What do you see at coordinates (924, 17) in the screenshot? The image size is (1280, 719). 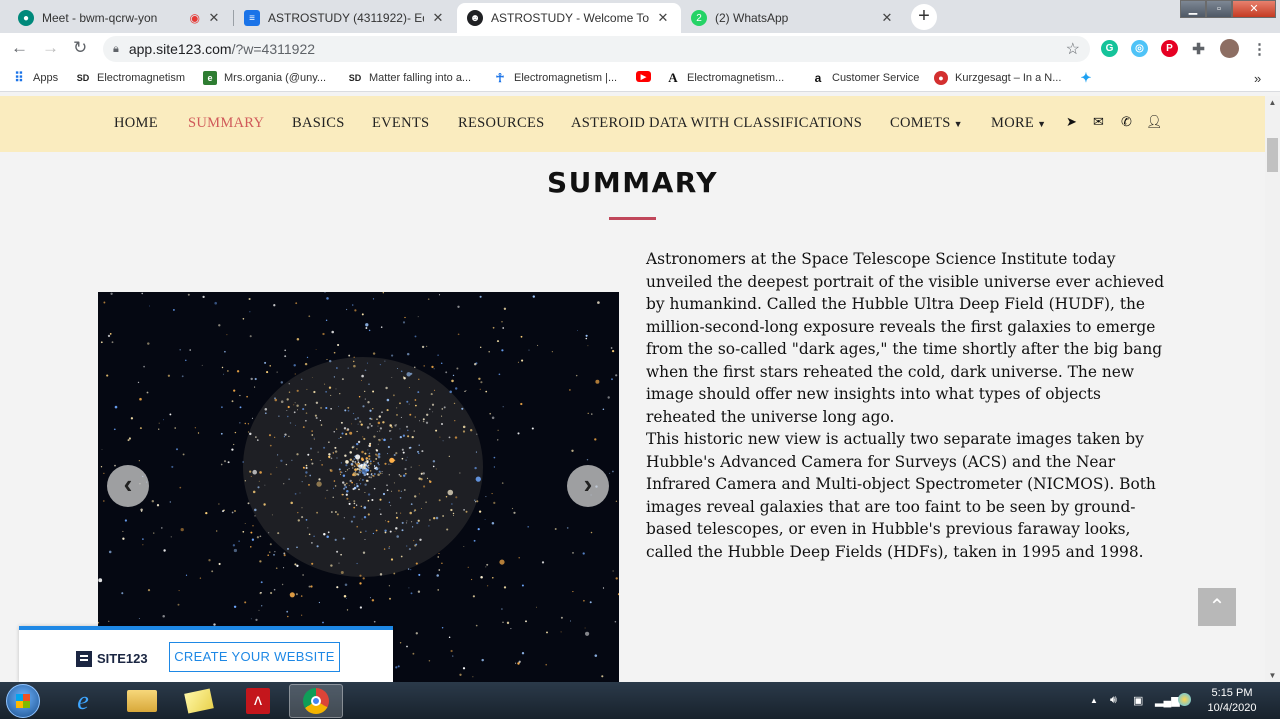 I see `new-tab-button: +` at bounding box center [924, 17].